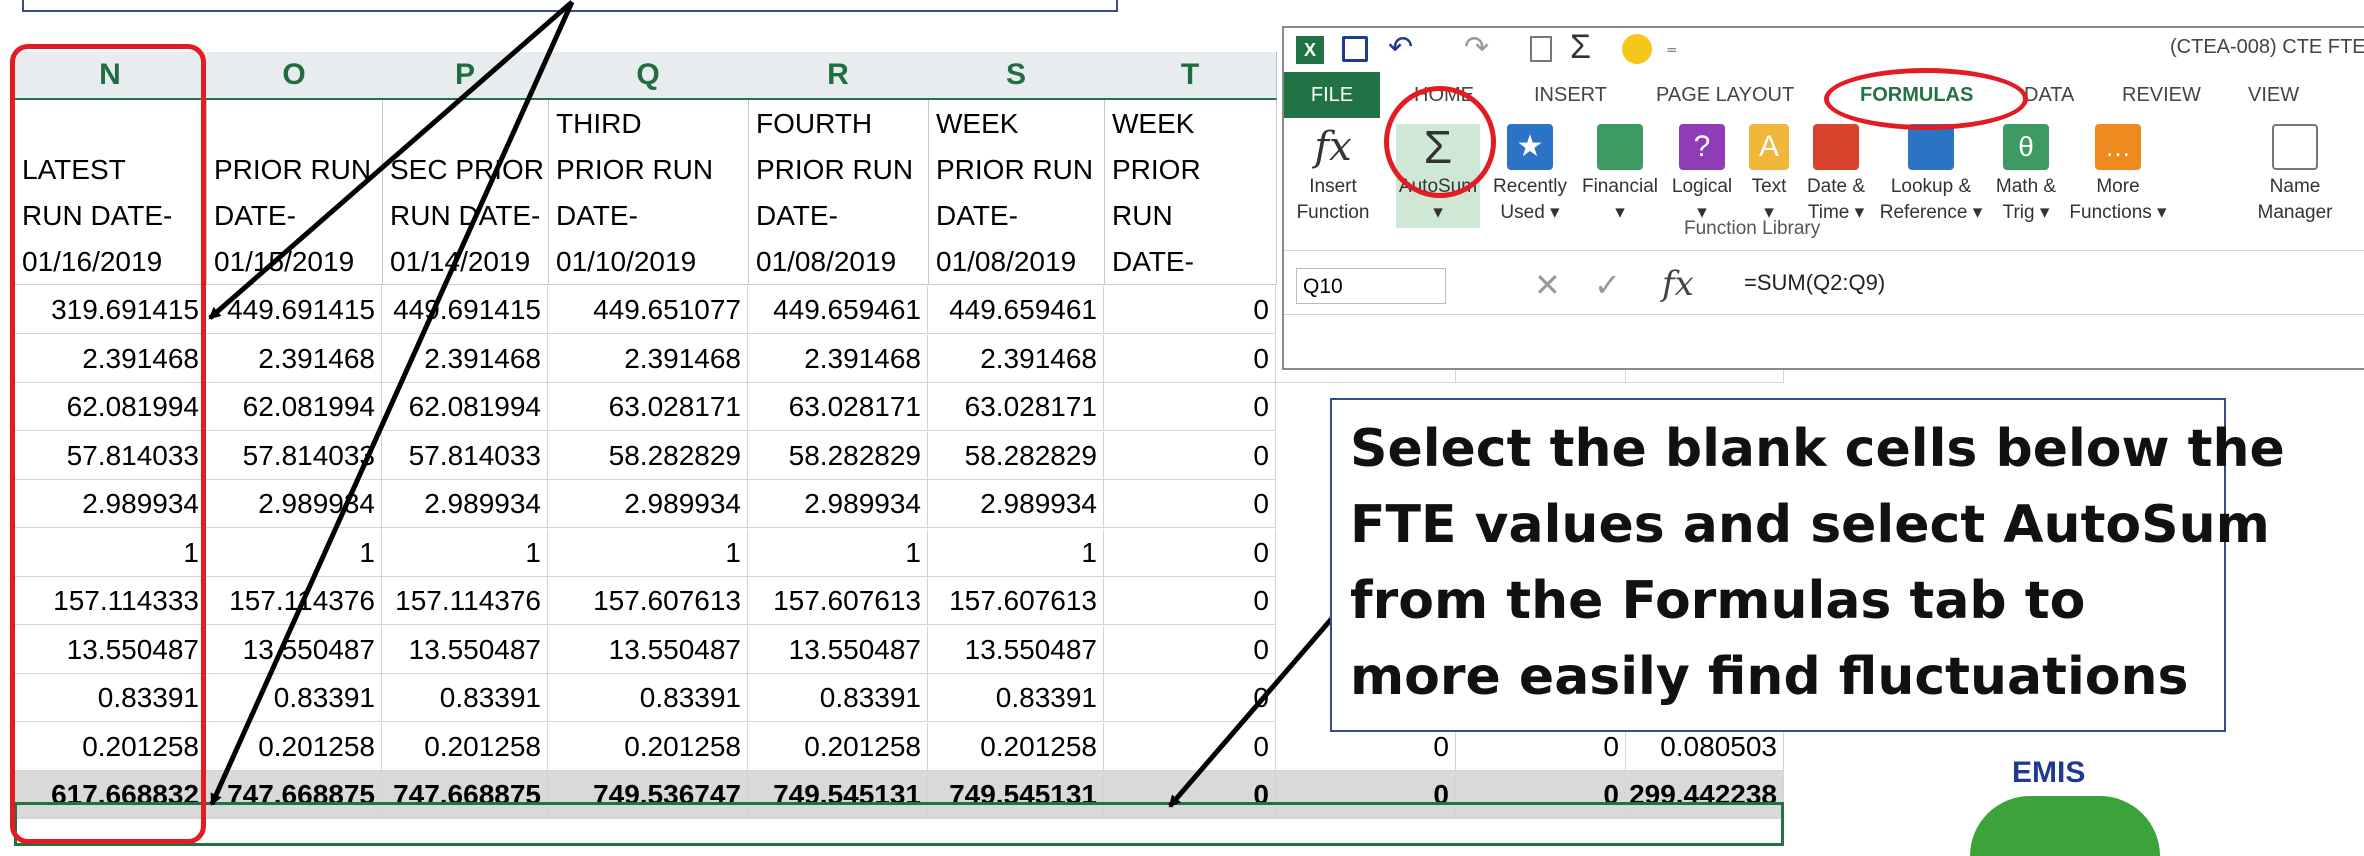  Describe the element at coordinates (1931, 147) in the screenshot. I see `lookup-icon` at that location.